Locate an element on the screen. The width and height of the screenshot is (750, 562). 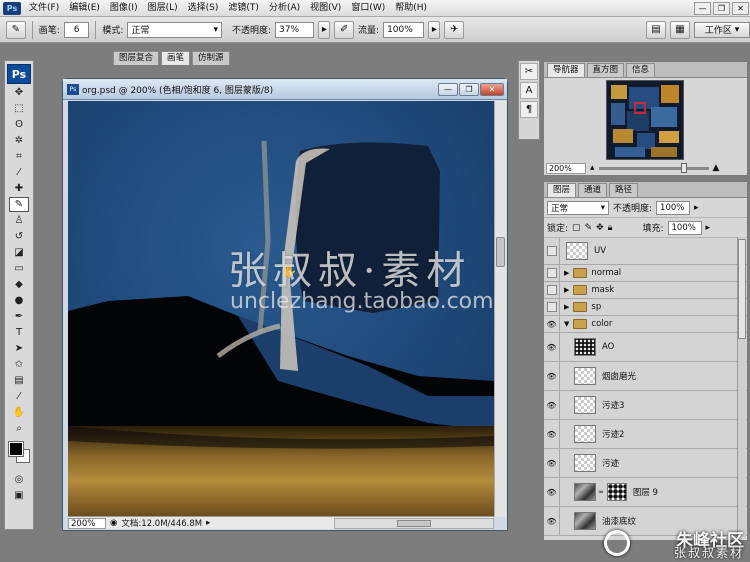
notes-tool-icon: ▤ is located at coordinates (19, 380).